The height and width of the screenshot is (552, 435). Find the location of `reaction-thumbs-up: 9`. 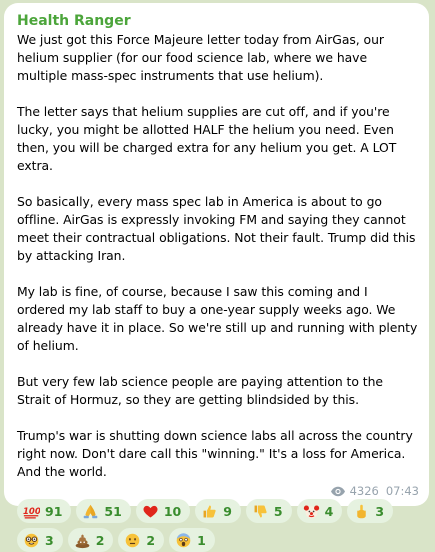

reaction-thumbs-up: 9 is located at coordinates (218, 511).